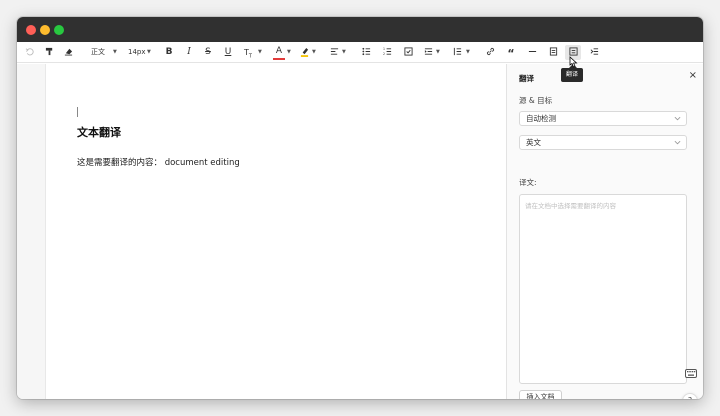  I want to click on text-caret, so click(77, 112).